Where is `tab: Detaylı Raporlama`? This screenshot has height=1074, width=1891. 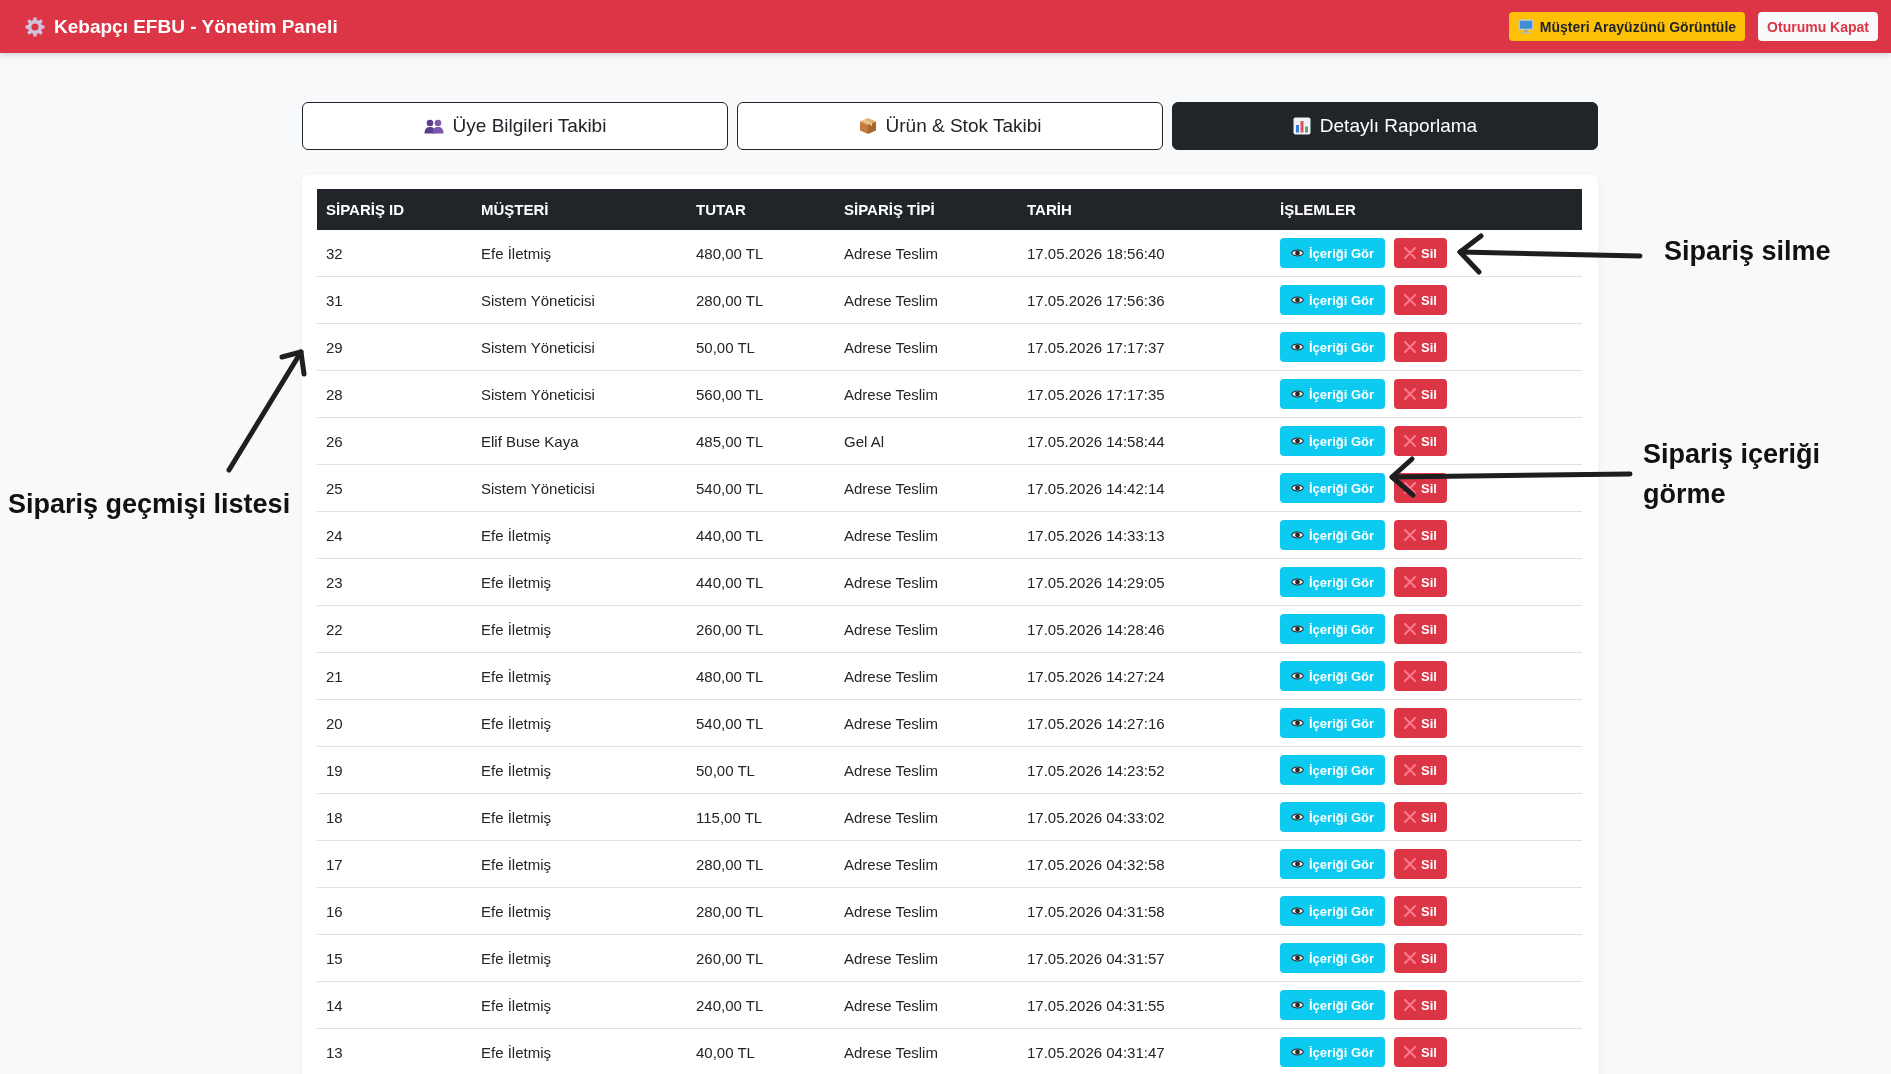 tab: Detaylı Raporlama is located at coordinates (1385, 126).